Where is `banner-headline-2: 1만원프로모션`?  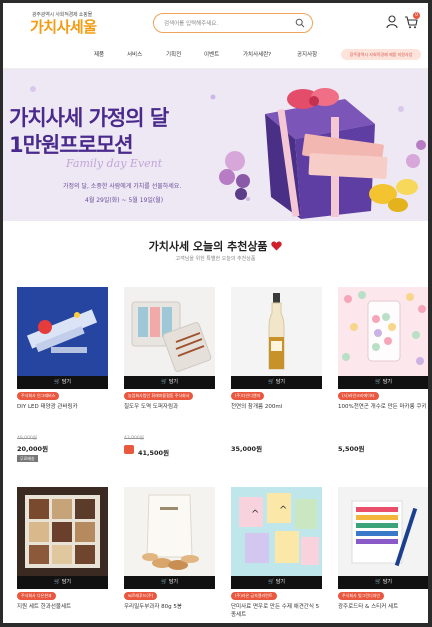 banner-headline-2: 1만원프로모션 is located at coordinates (71, 145).